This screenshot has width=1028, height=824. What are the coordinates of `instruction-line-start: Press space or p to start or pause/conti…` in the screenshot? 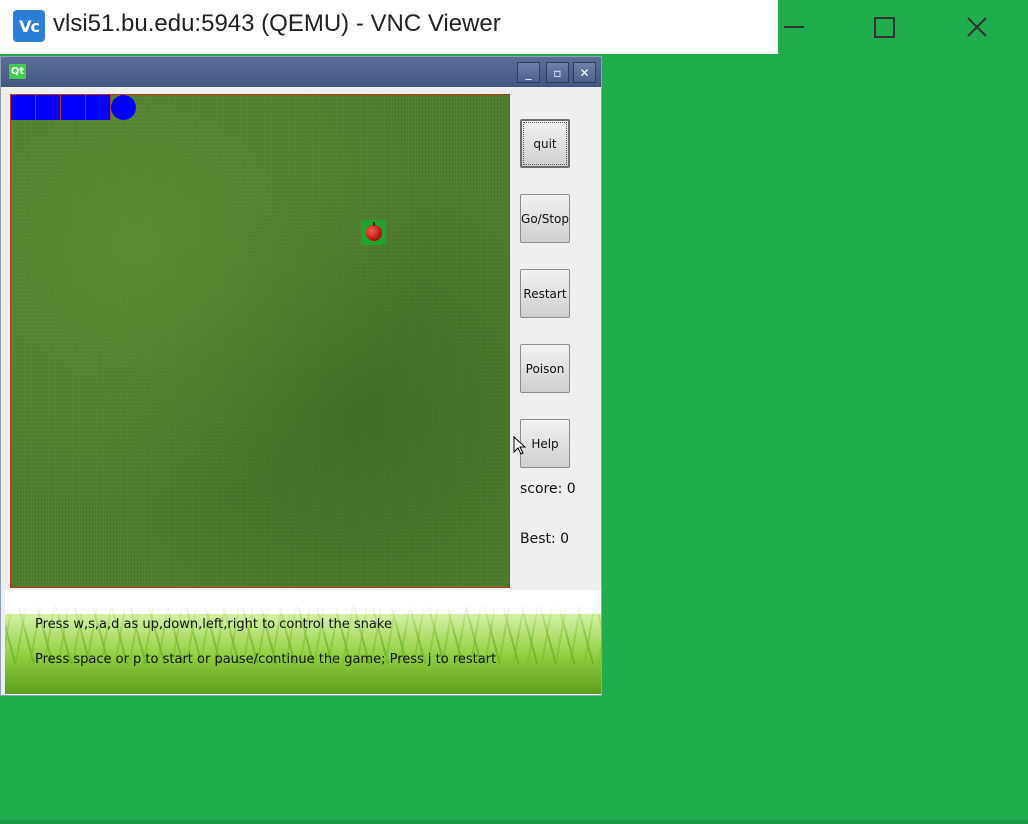 It's located at (266, 659).